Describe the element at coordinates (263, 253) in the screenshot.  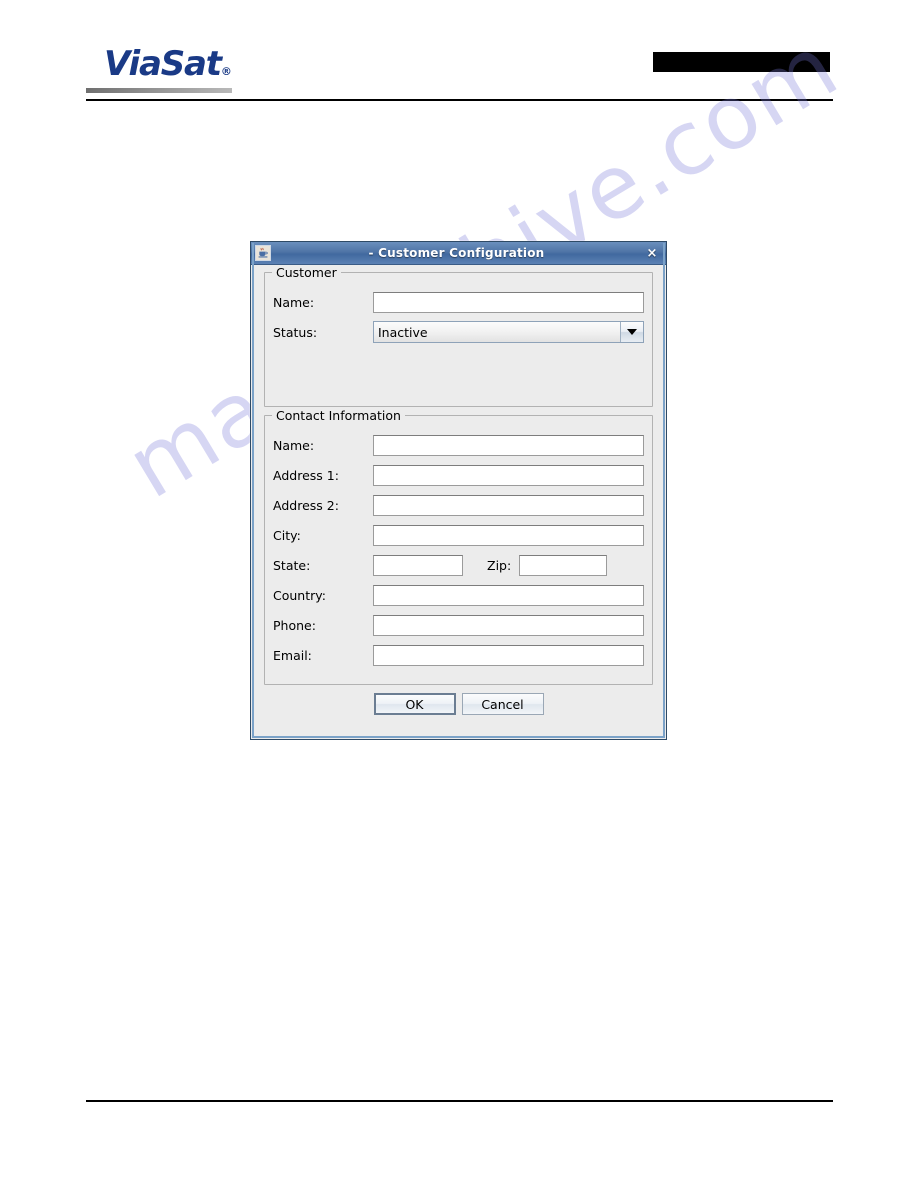
I see `java-coffee-cup-icon` at that location.